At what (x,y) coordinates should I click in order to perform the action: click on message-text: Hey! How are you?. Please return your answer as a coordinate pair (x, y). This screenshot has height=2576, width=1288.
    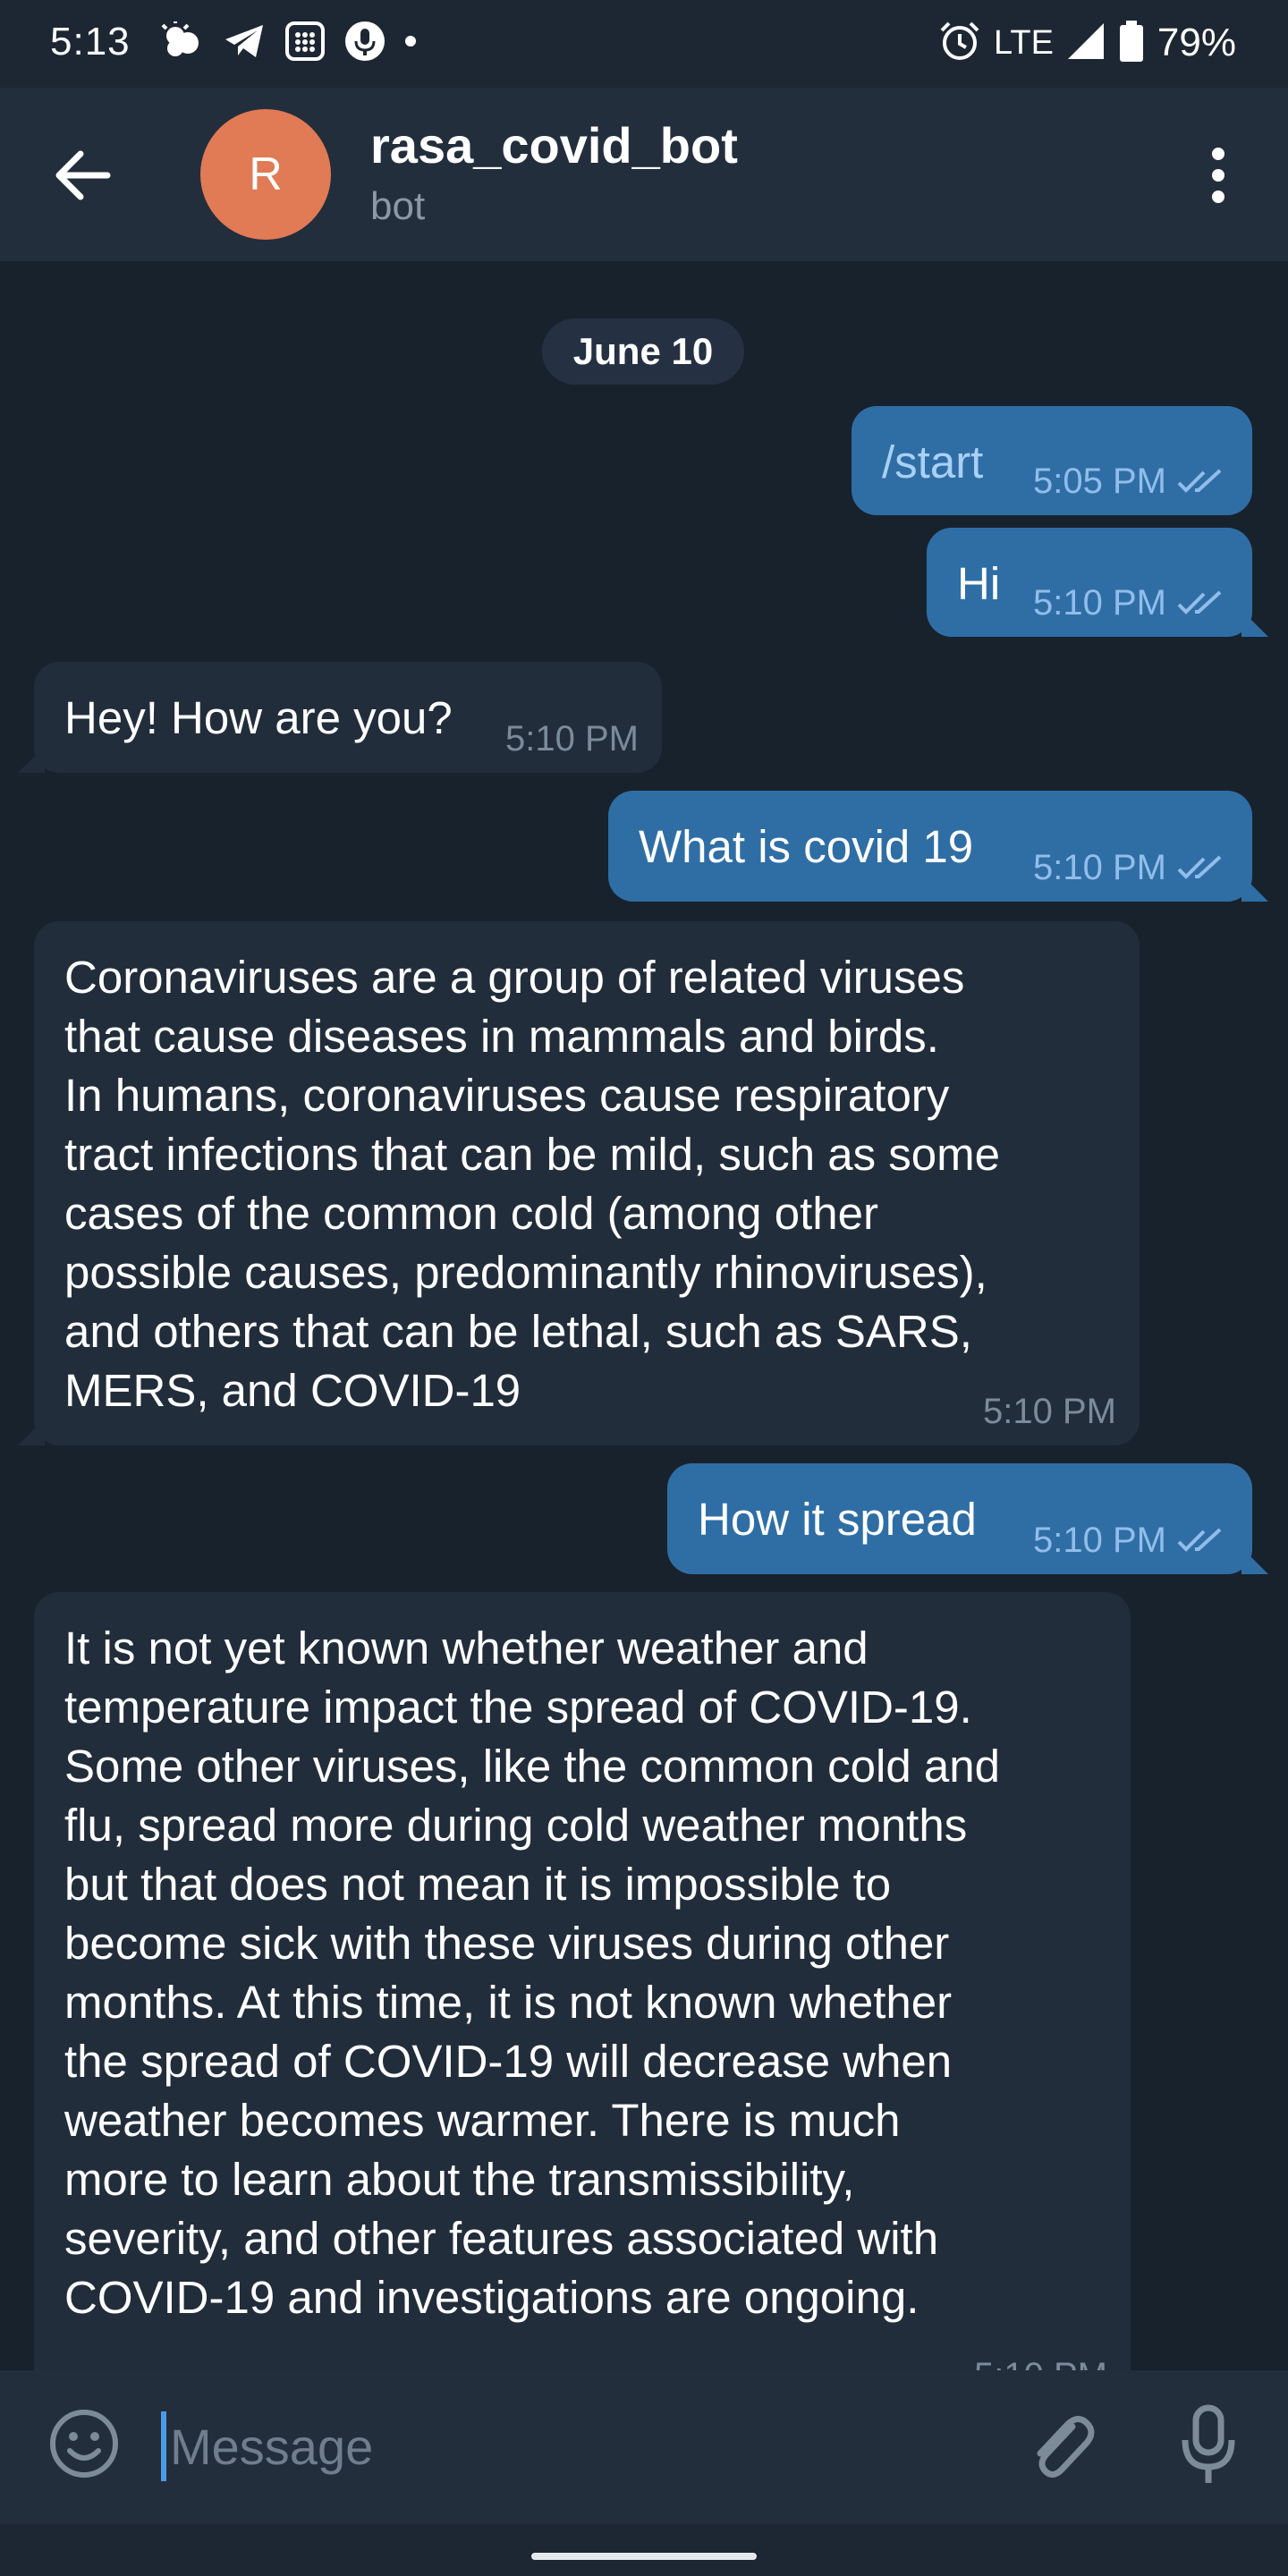
    Looking at the image, I should click on (258, 717).